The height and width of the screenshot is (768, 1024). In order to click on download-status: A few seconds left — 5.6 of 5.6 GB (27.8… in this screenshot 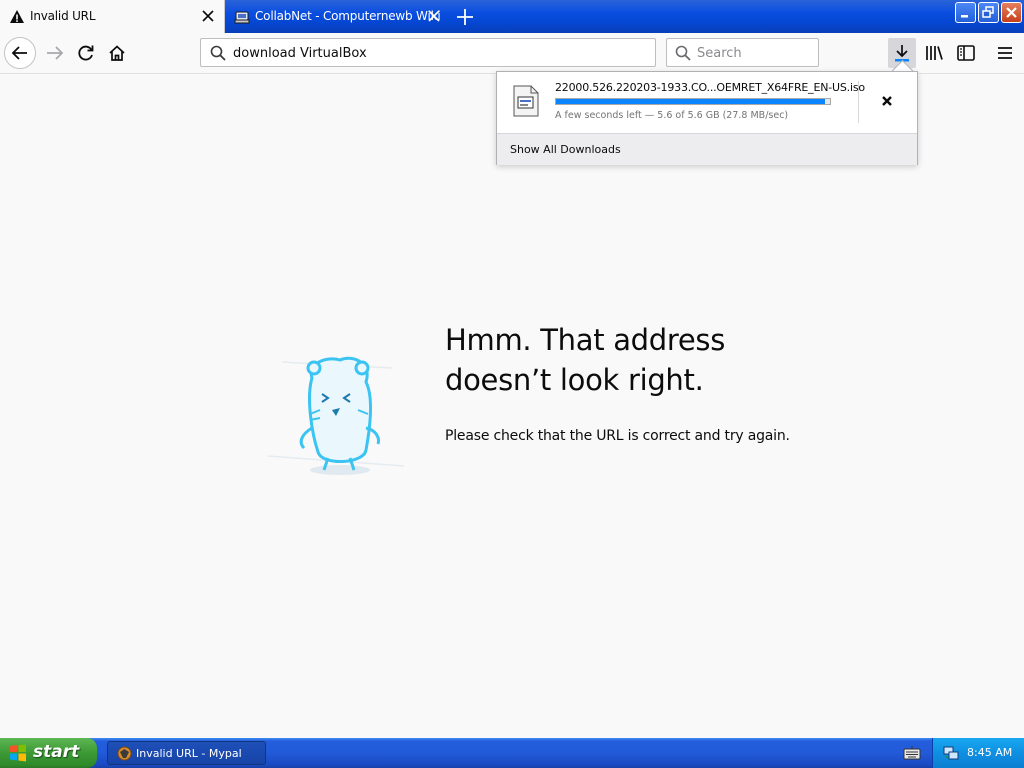, I will do `click(672, 115)`.